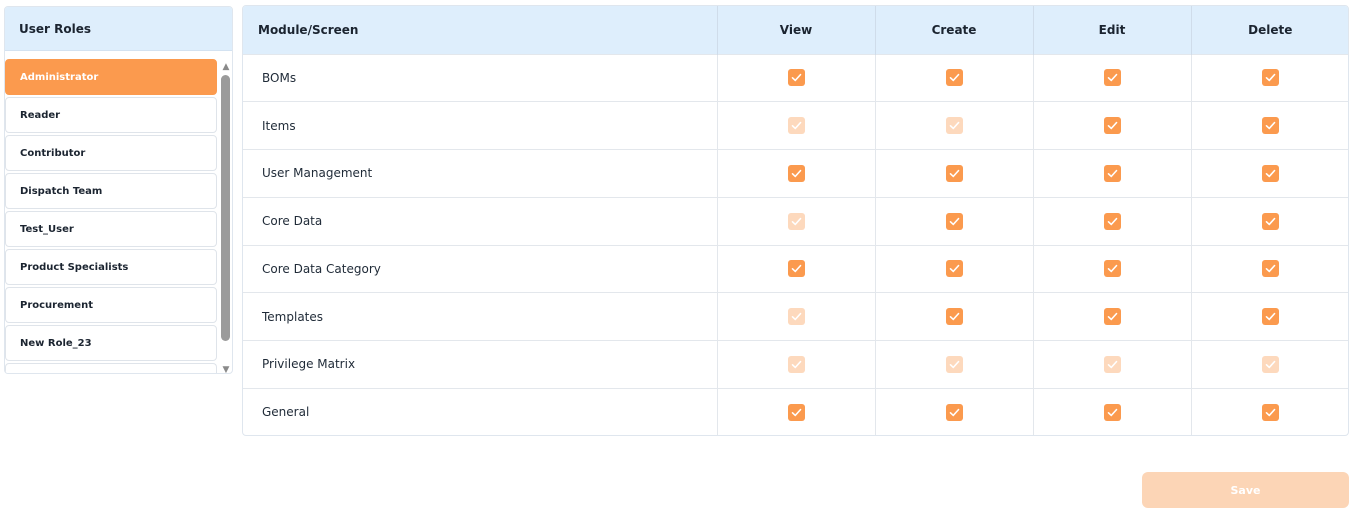 Image resolution: width=1352 pixels, height=512 pixels. What do you see at coordinates (111, 305) in the screenshot?
I see `role-item-6: Procurement` at bounding box center [111, 305].